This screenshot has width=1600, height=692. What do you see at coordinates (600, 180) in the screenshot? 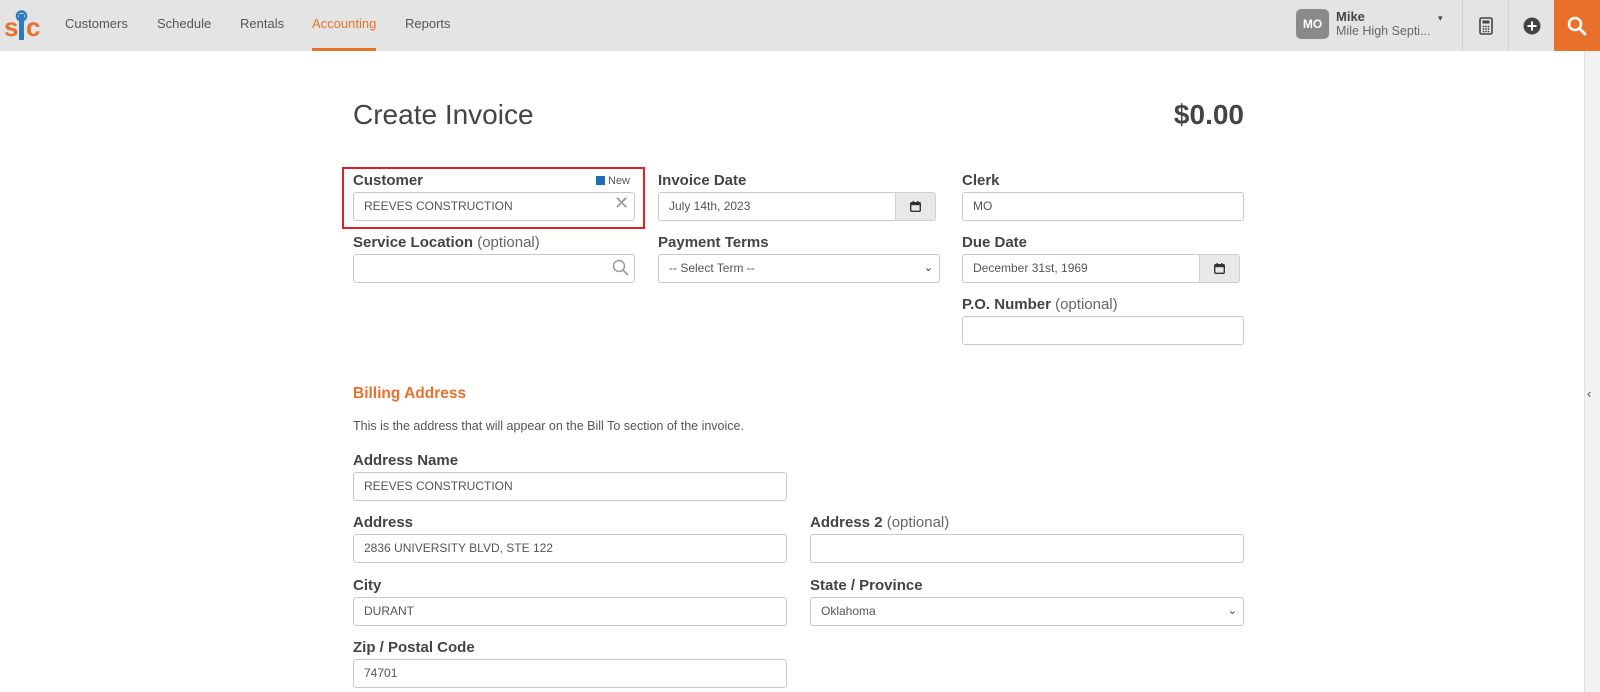
I see `new-badge-square` at bounding box center [600, 180].